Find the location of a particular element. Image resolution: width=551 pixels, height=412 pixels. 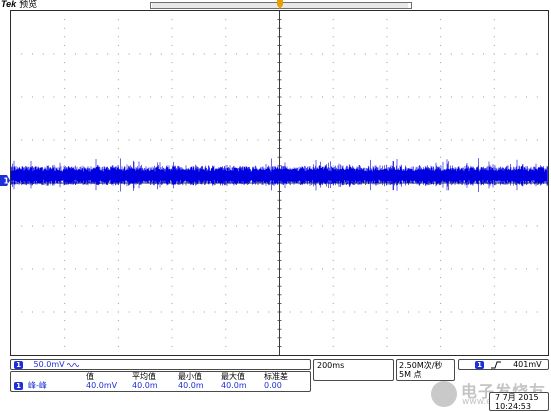

trigger-readout: 1 401mV is located at coordinates (503, 364).